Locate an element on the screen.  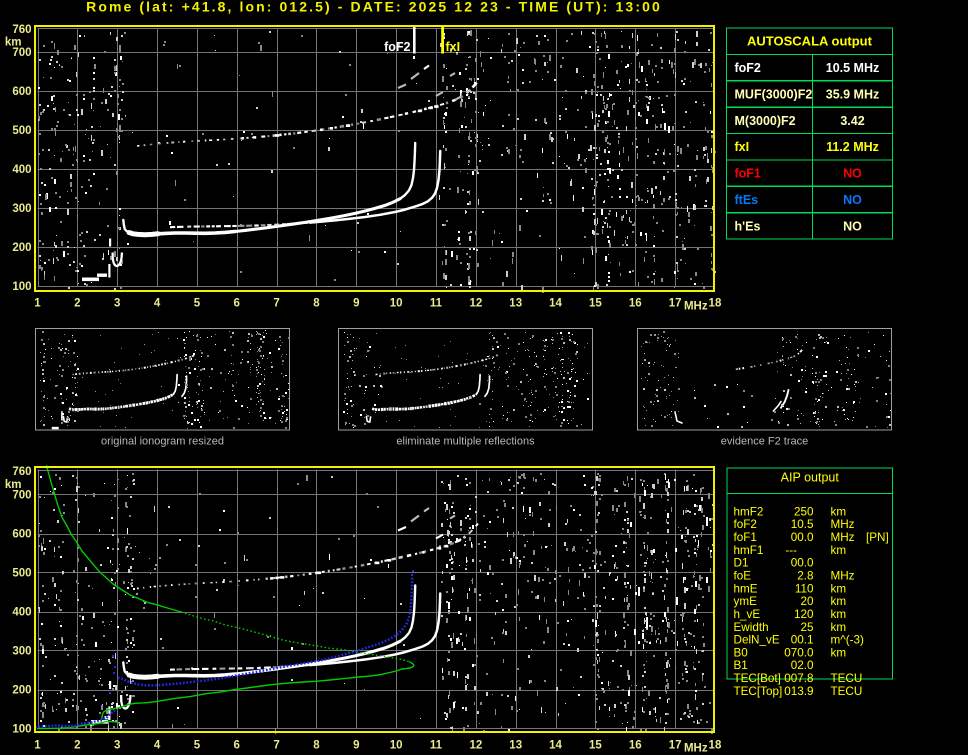
svg-text: 5 is located at coordinates (197, 746).